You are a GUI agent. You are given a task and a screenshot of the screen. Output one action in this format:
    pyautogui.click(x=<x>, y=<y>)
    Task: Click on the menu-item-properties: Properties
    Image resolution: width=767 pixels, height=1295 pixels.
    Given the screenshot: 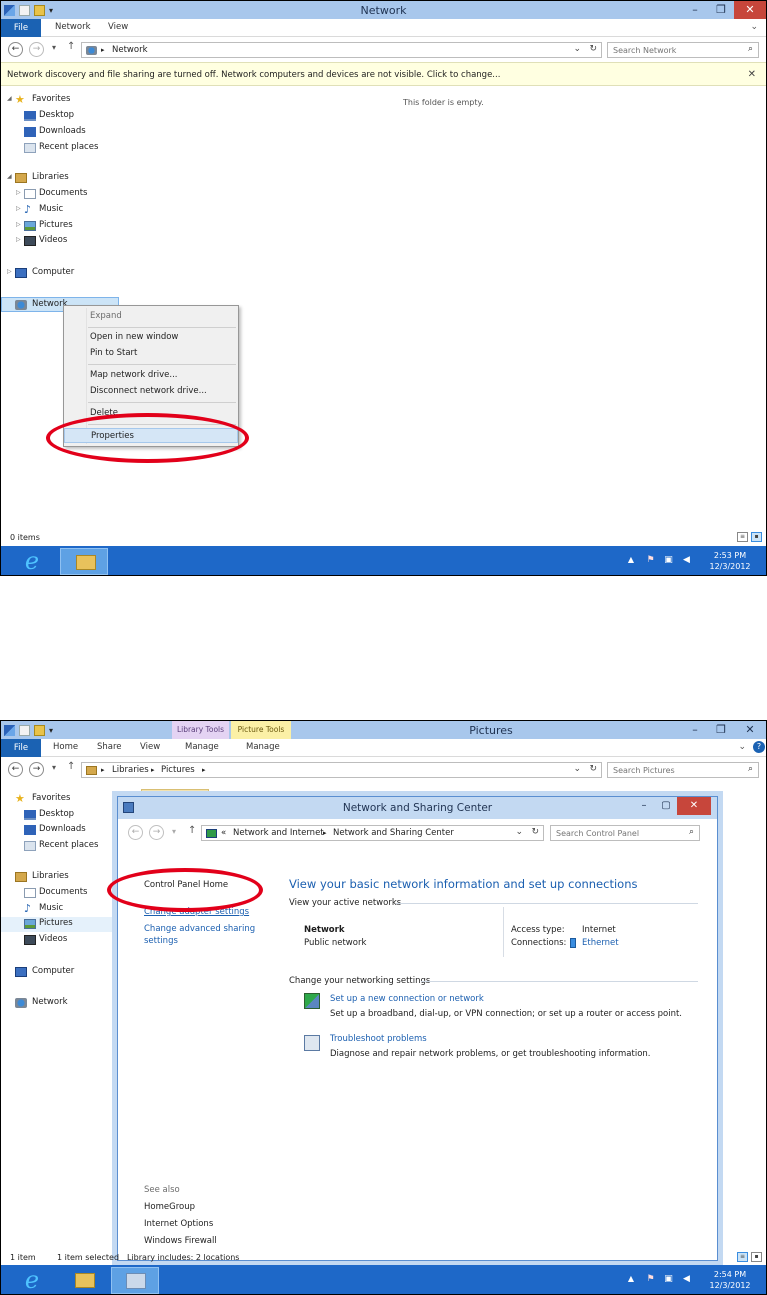 What is the action you would take?
    pyautogui.click(x=151, y=435)
    